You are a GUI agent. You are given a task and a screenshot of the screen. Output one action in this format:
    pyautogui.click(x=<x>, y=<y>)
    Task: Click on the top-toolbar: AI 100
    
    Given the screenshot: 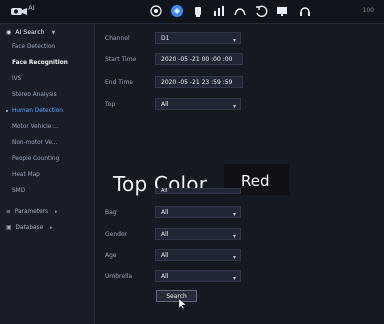 What is the action you would take?
    pyautogui.click(x=192, y=12)
    